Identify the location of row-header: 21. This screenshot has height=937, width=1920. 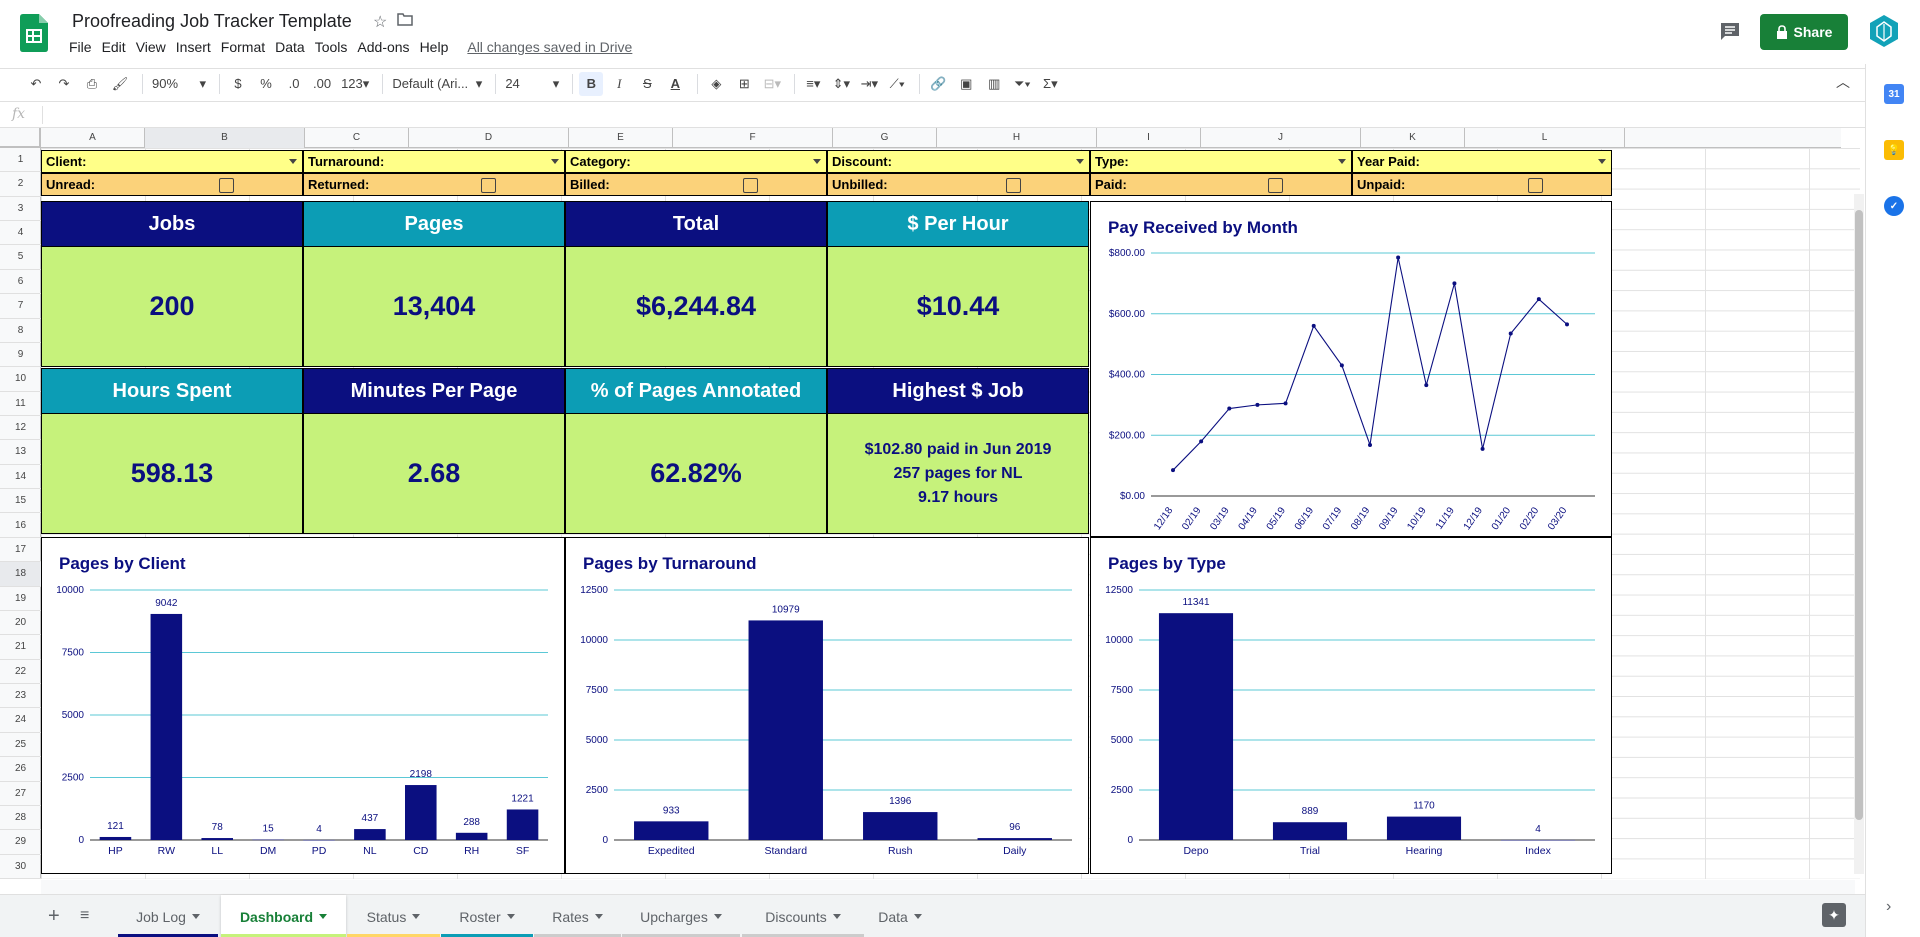
(20, 647).